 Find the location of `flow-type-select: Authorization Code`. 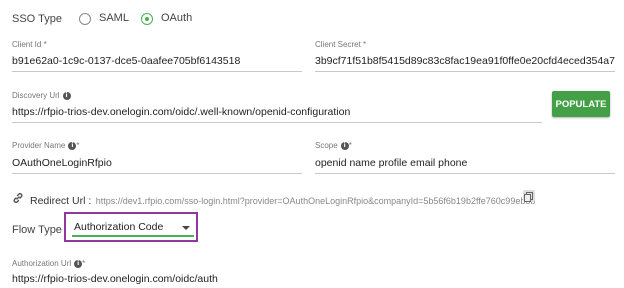

flow-type-select: Authorization Code is located at coordinates (133, 228).